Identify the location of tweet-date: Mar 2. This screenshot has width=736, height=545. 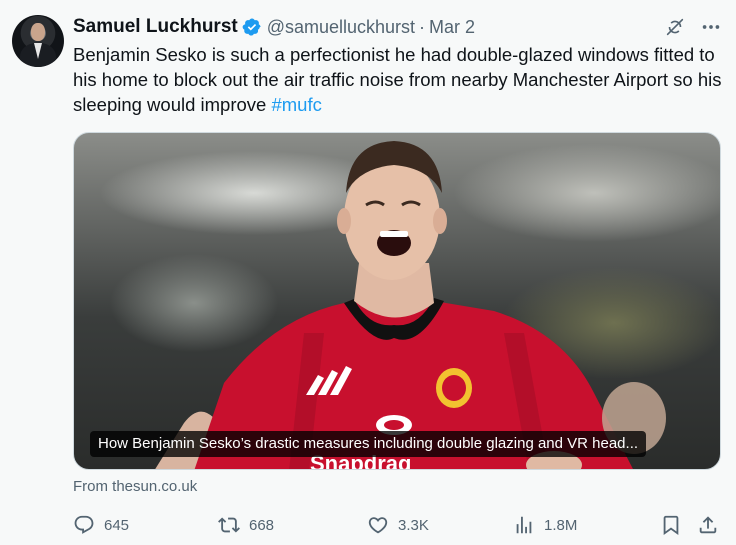
(452, 27).